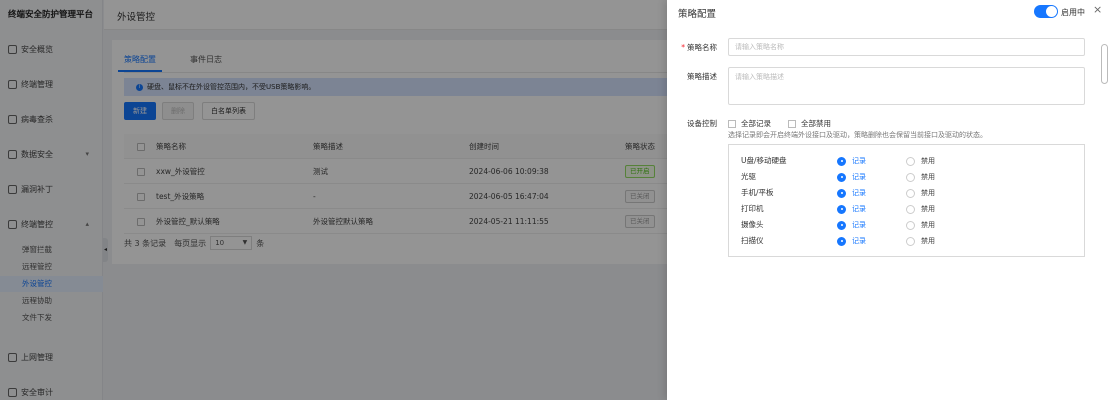 The width and height of the screenshot is (1111, 400). I want to click on device-row: 打印机 记录 禁用, so click(907, 209).